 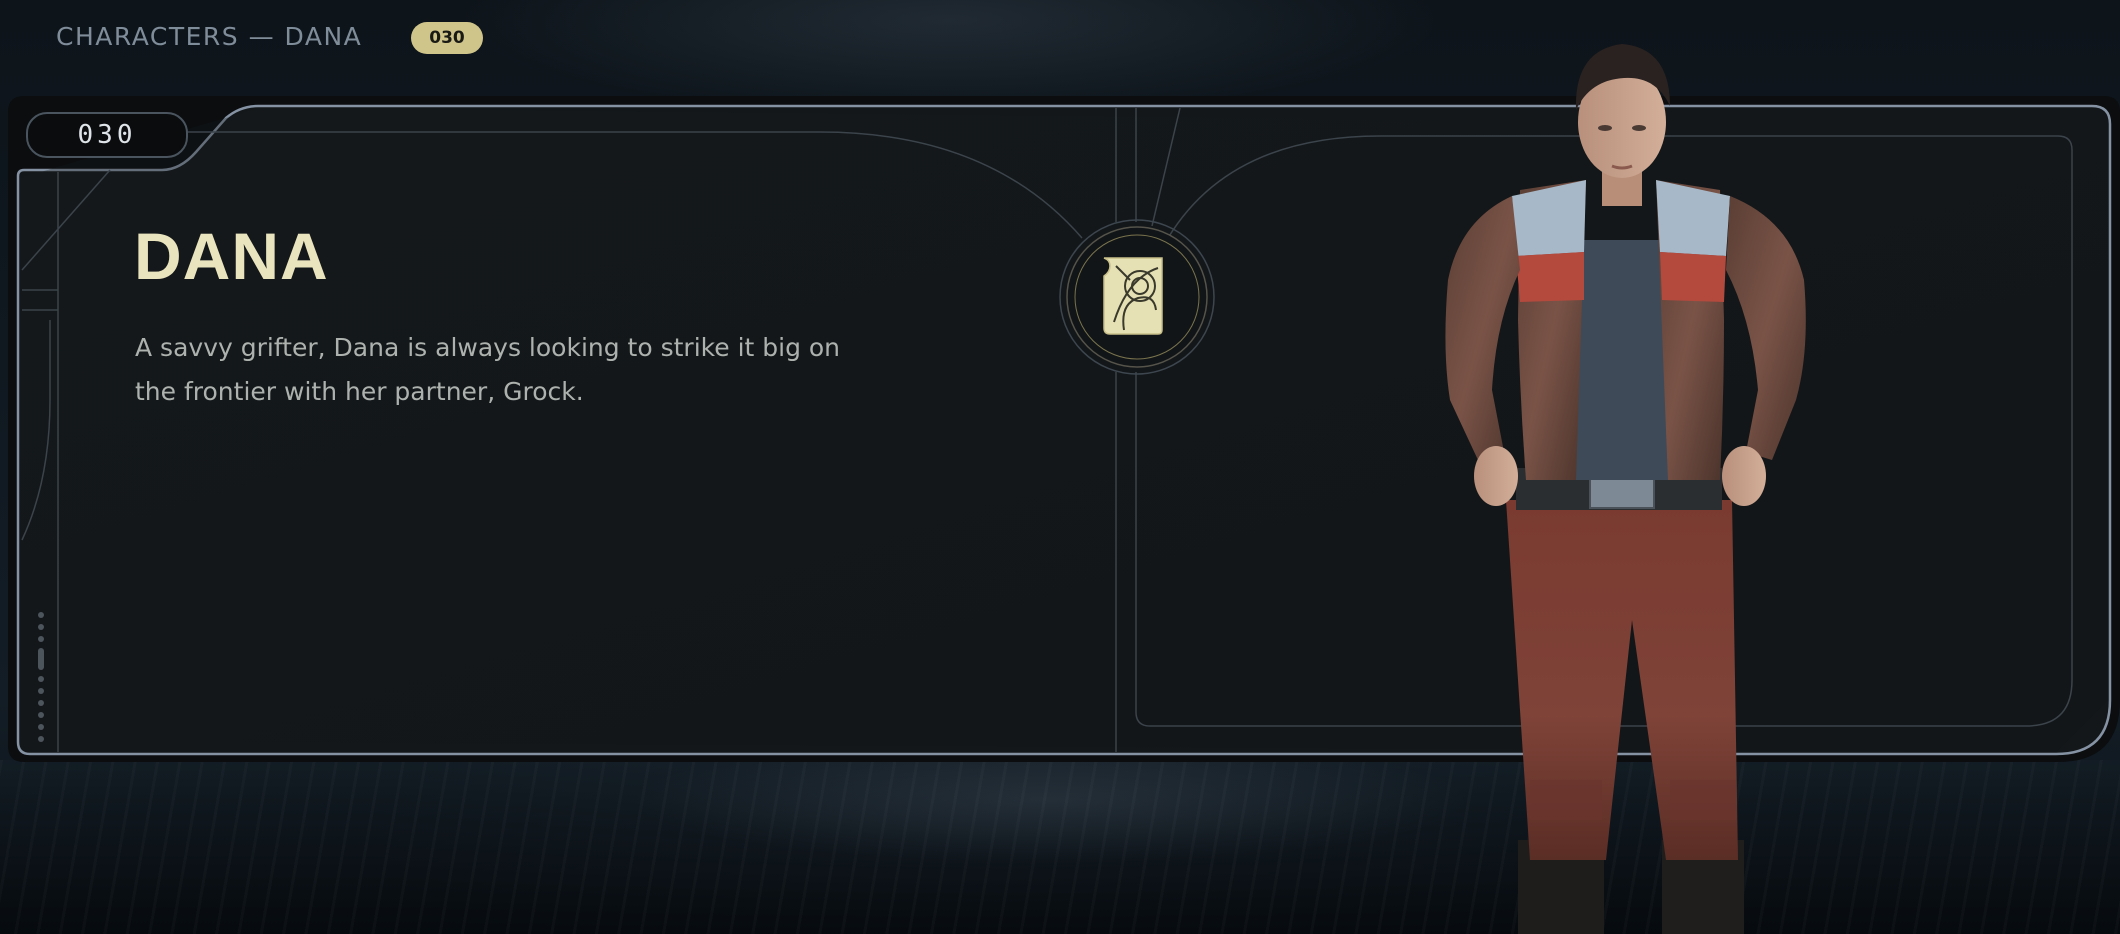 What do you see at coordinates (231, 256) in the screenshot?
I see `character-name: DANA` at bounding box center [231, 256].